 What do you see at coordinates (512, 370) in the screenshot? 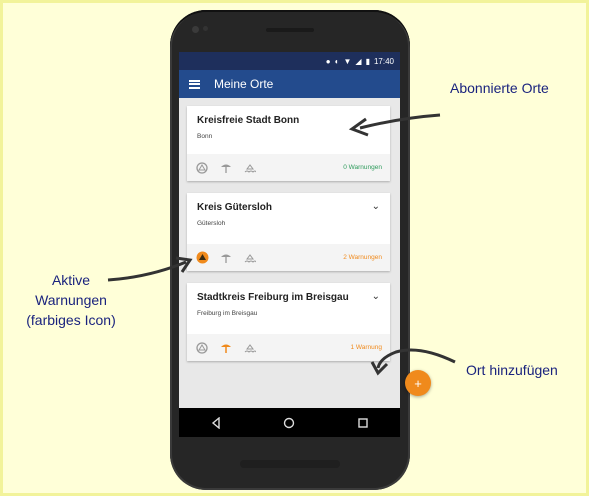
I see `annotation-add-place: Ort hinzufügen` at bounding box center [512, 370].